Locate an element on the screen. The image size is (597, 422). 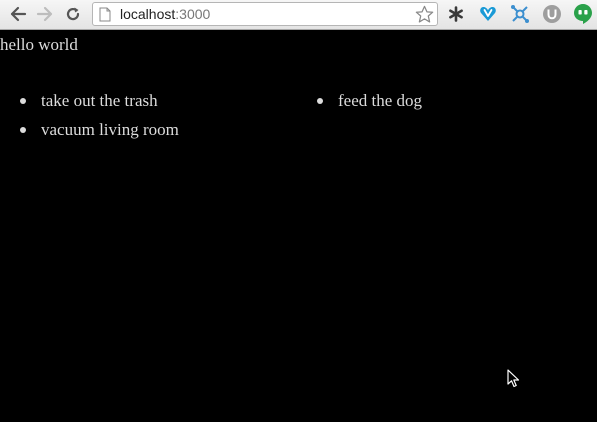
back-button is located at coordinates (18, 14).